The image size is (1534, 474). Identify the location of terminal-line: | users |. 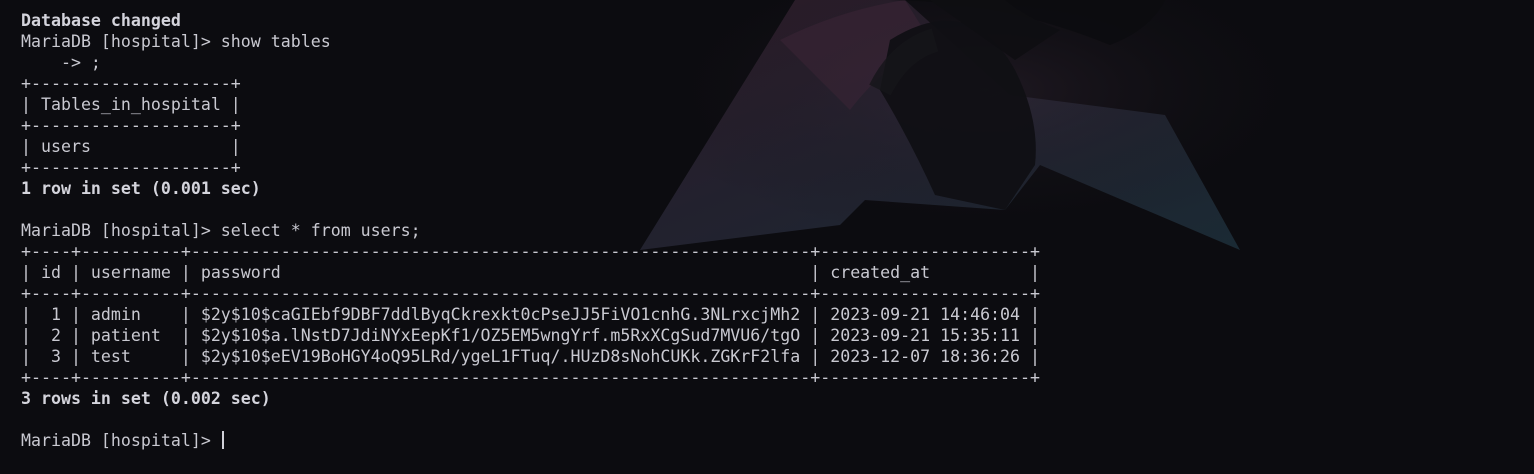
(131, 146).